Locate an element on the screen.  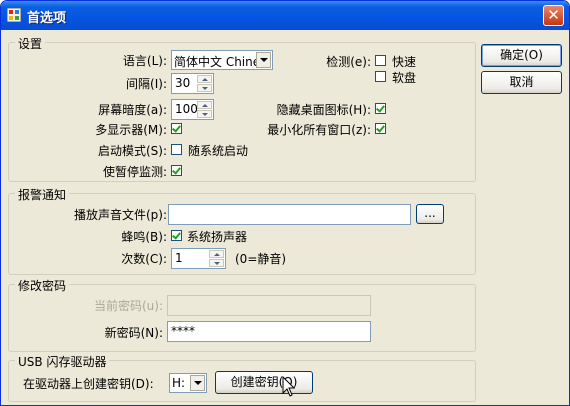
brightness-value: 100 is located at coordinates (186, 109).